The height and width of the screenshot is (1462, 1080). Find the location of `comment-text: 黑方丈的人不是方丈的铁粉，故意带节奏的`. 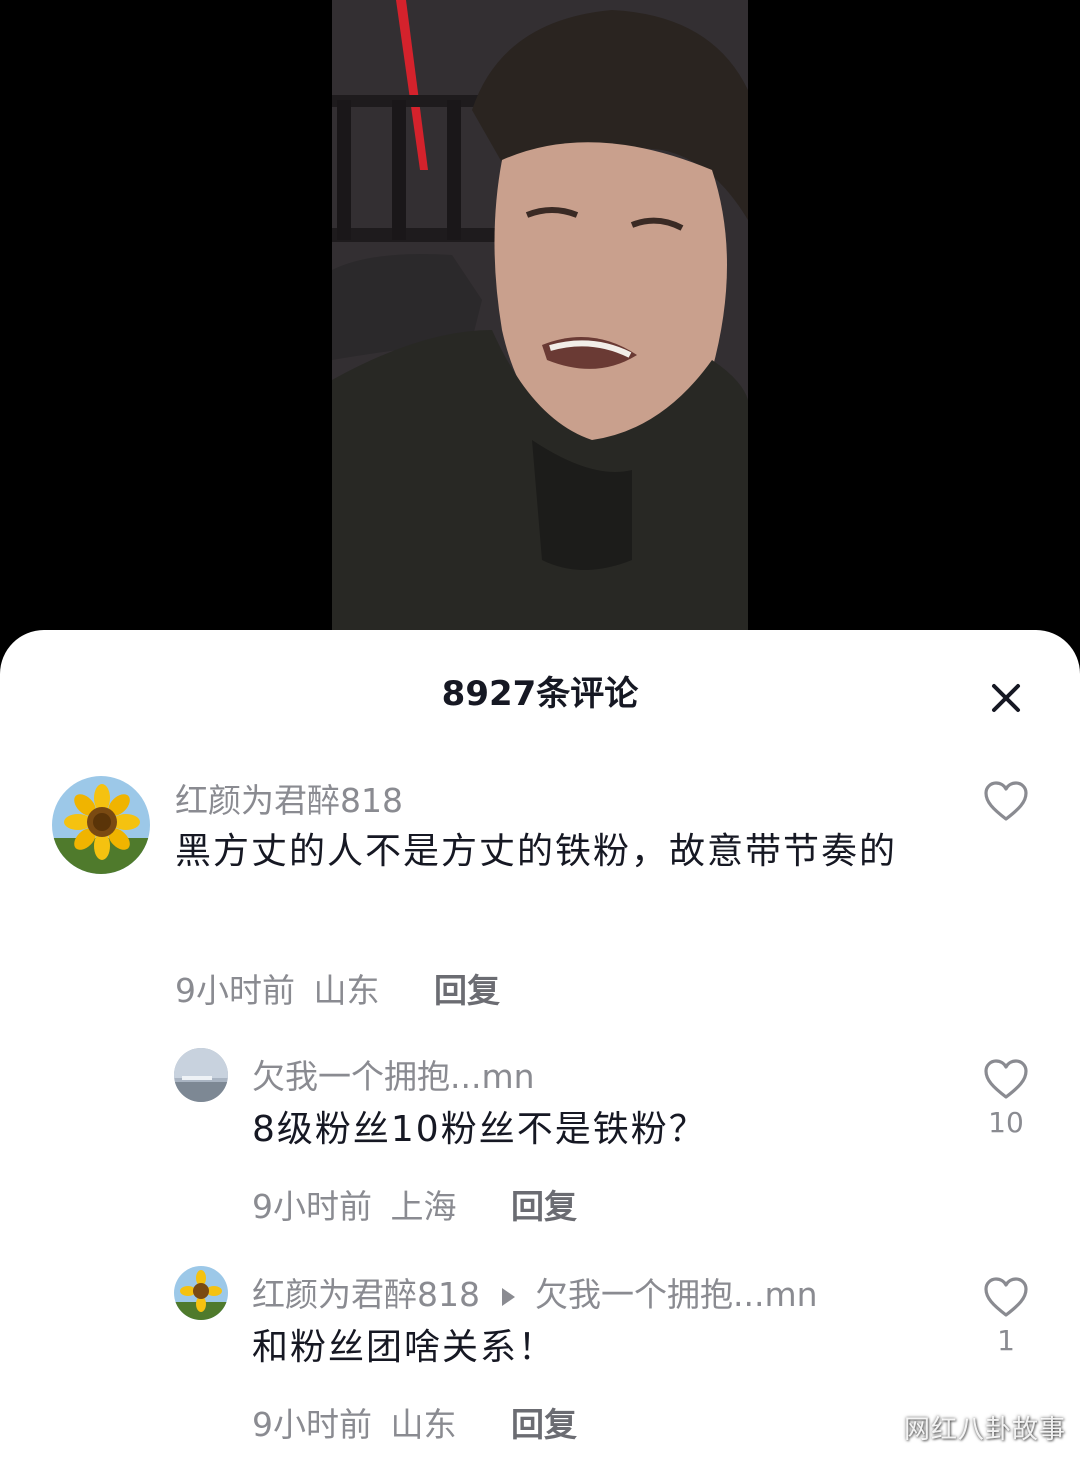

comment-text: 黑方丈的人不是方丈的铁粉，故意带节奏的 is located at coordinates (536, 851).